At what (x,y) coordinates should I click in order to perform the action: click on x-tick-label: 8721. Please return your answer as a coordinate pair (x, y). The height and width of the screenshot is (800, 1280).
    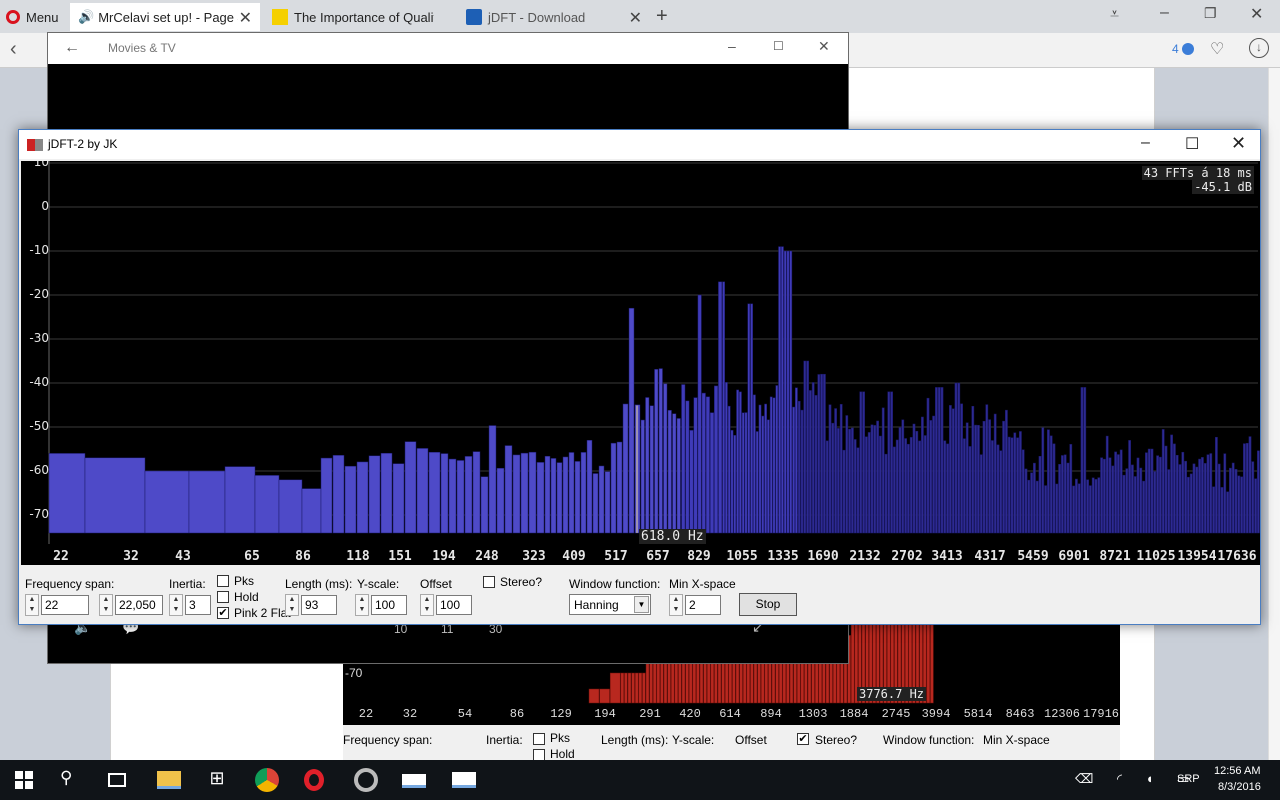
    Looking at the image, I should click on (1115, 556).